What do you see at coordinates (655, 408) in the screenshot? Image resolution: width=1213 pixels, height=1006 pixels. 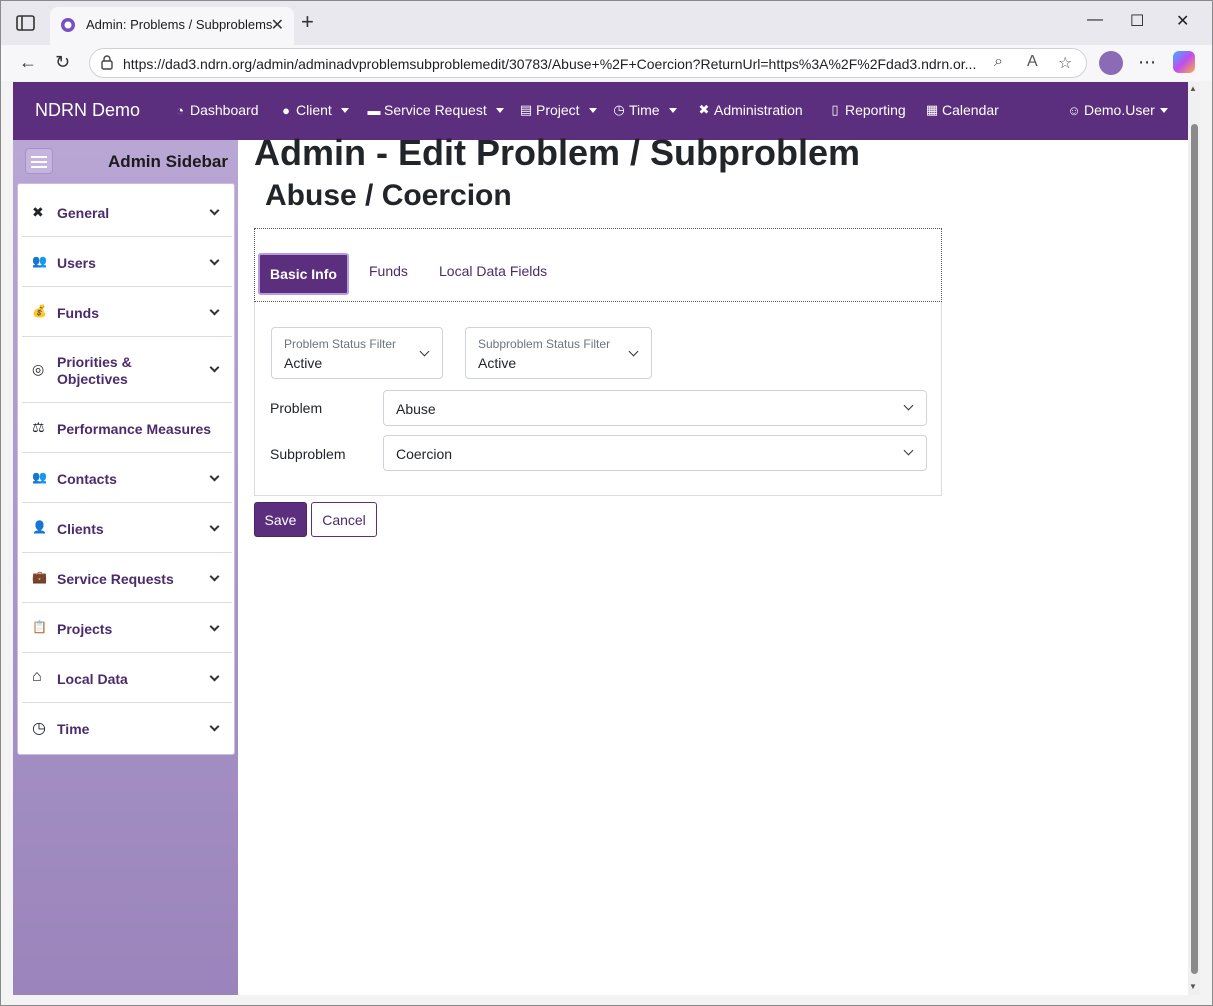 I see `problem-select: Abuse` at bounding box center [655, 408].